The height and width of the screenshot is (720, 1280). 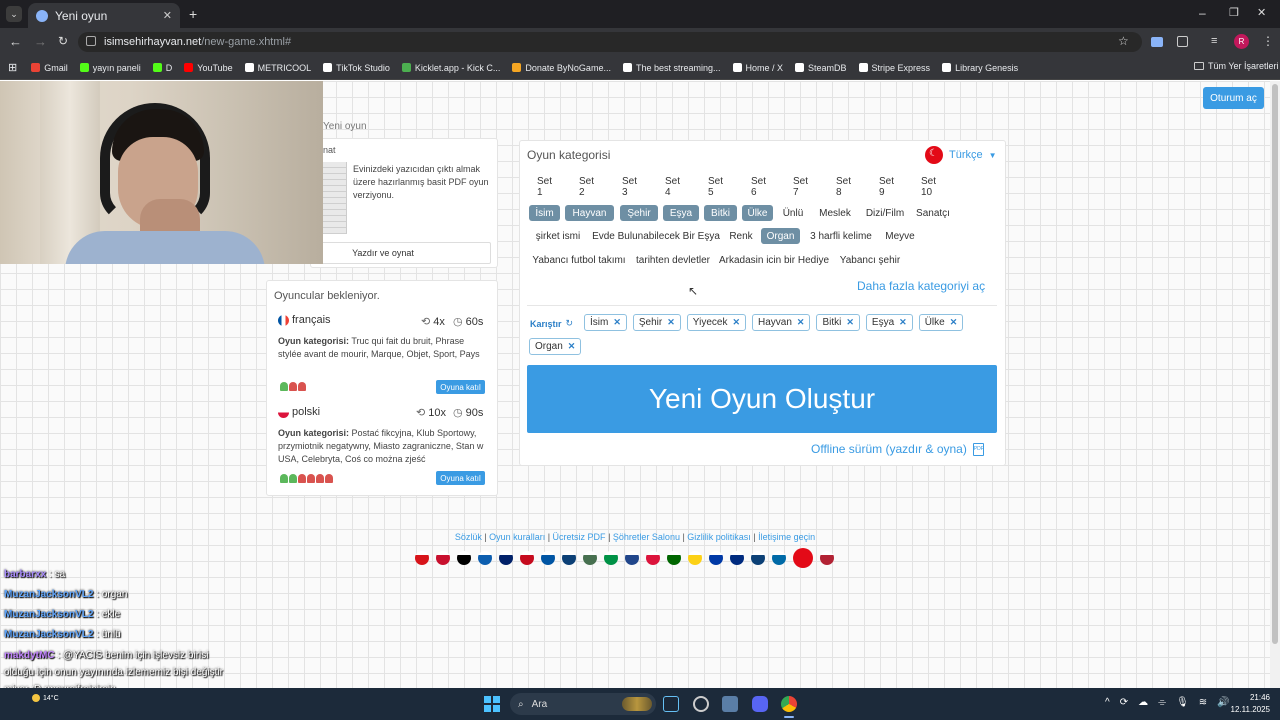 What do you see at coordinates (897, 449) in the screenshot?
I see `offline-version-link: Offline sürüm (yazdır & oyna) PDF` at bounding box center [897, 449].